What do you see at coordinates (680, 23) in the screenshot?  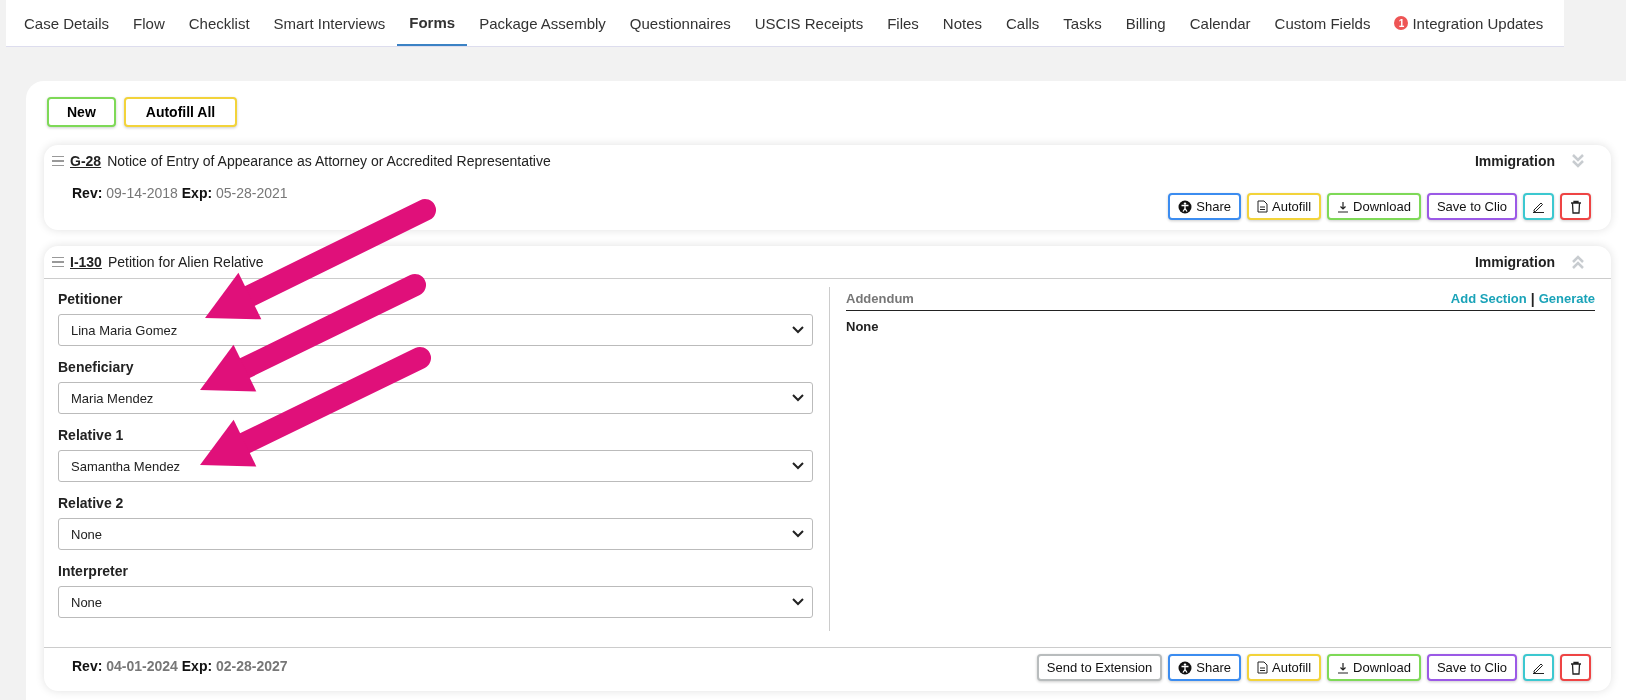 I see `tab: Questionnaires` at bounding box center [680, 23].